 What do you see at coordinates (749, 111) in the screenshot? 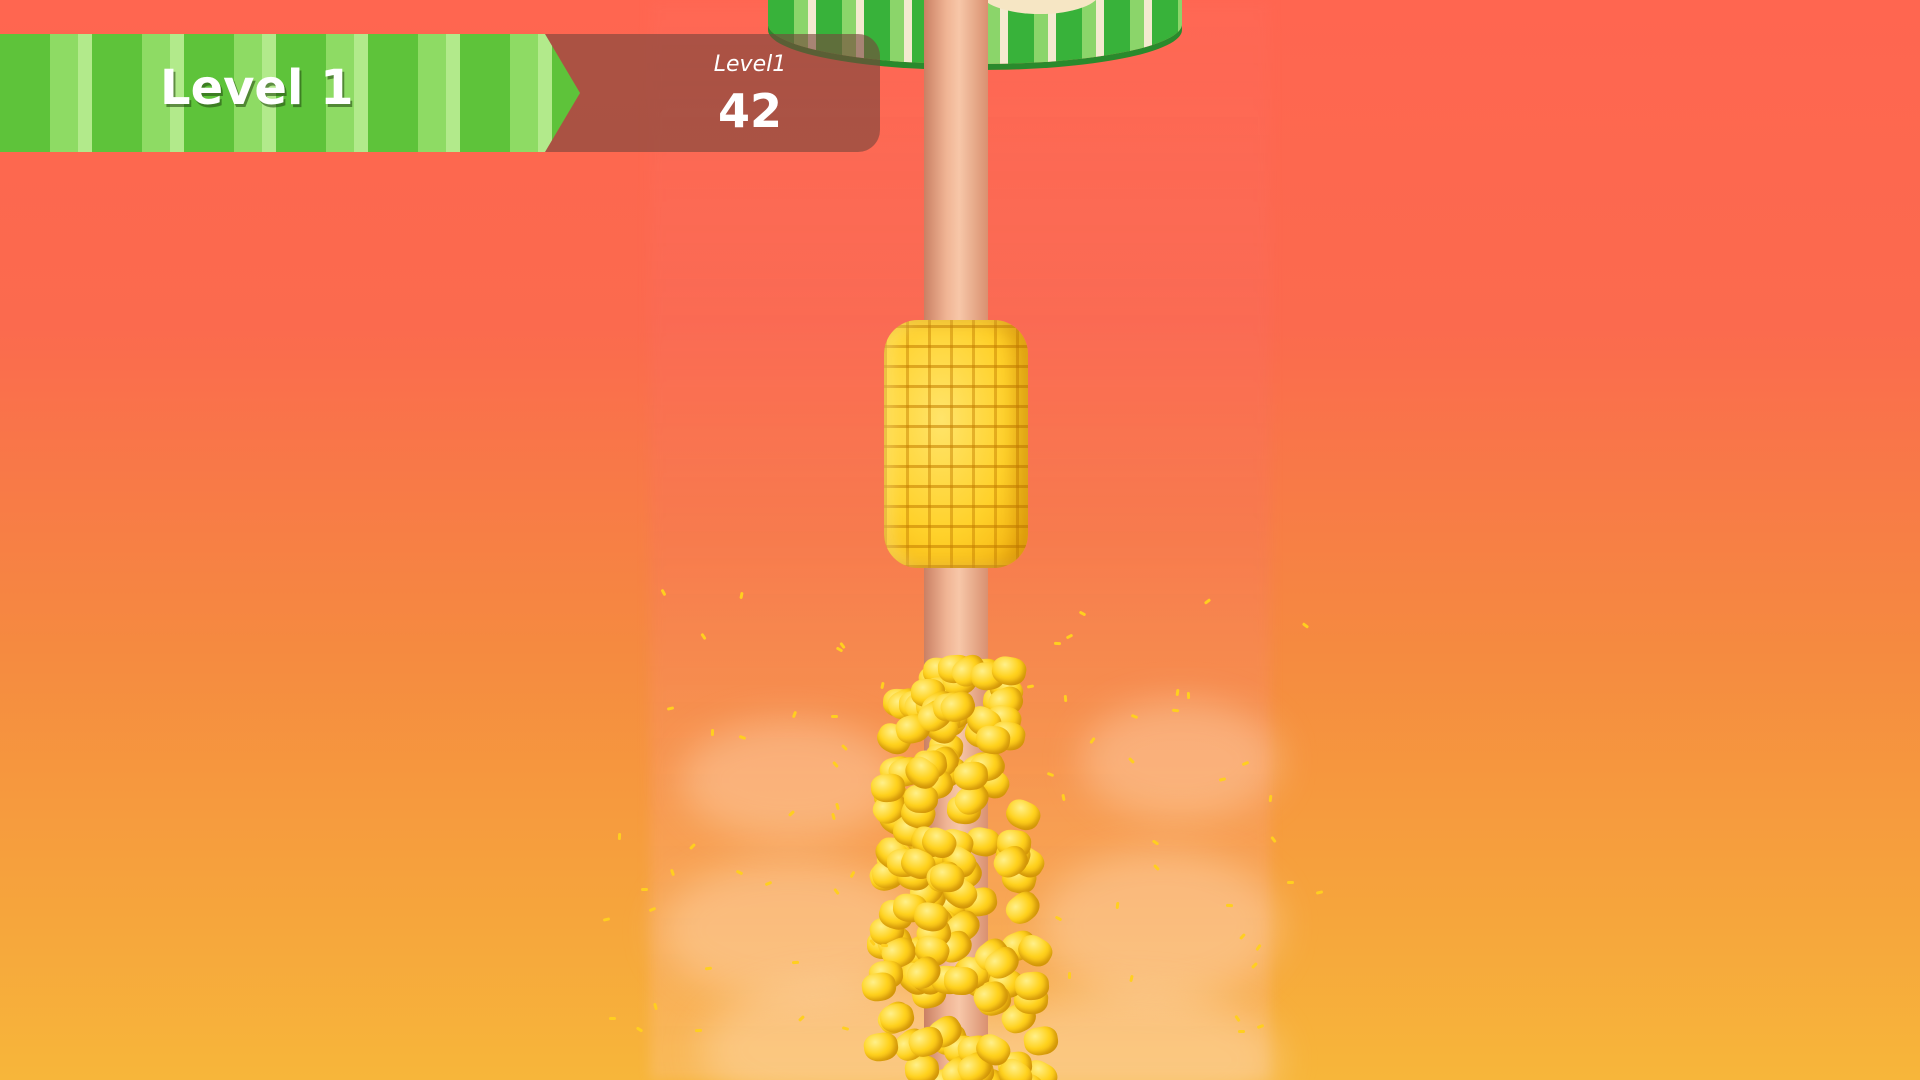
I see `counter-value: 42` at bounding box center [749, 111].